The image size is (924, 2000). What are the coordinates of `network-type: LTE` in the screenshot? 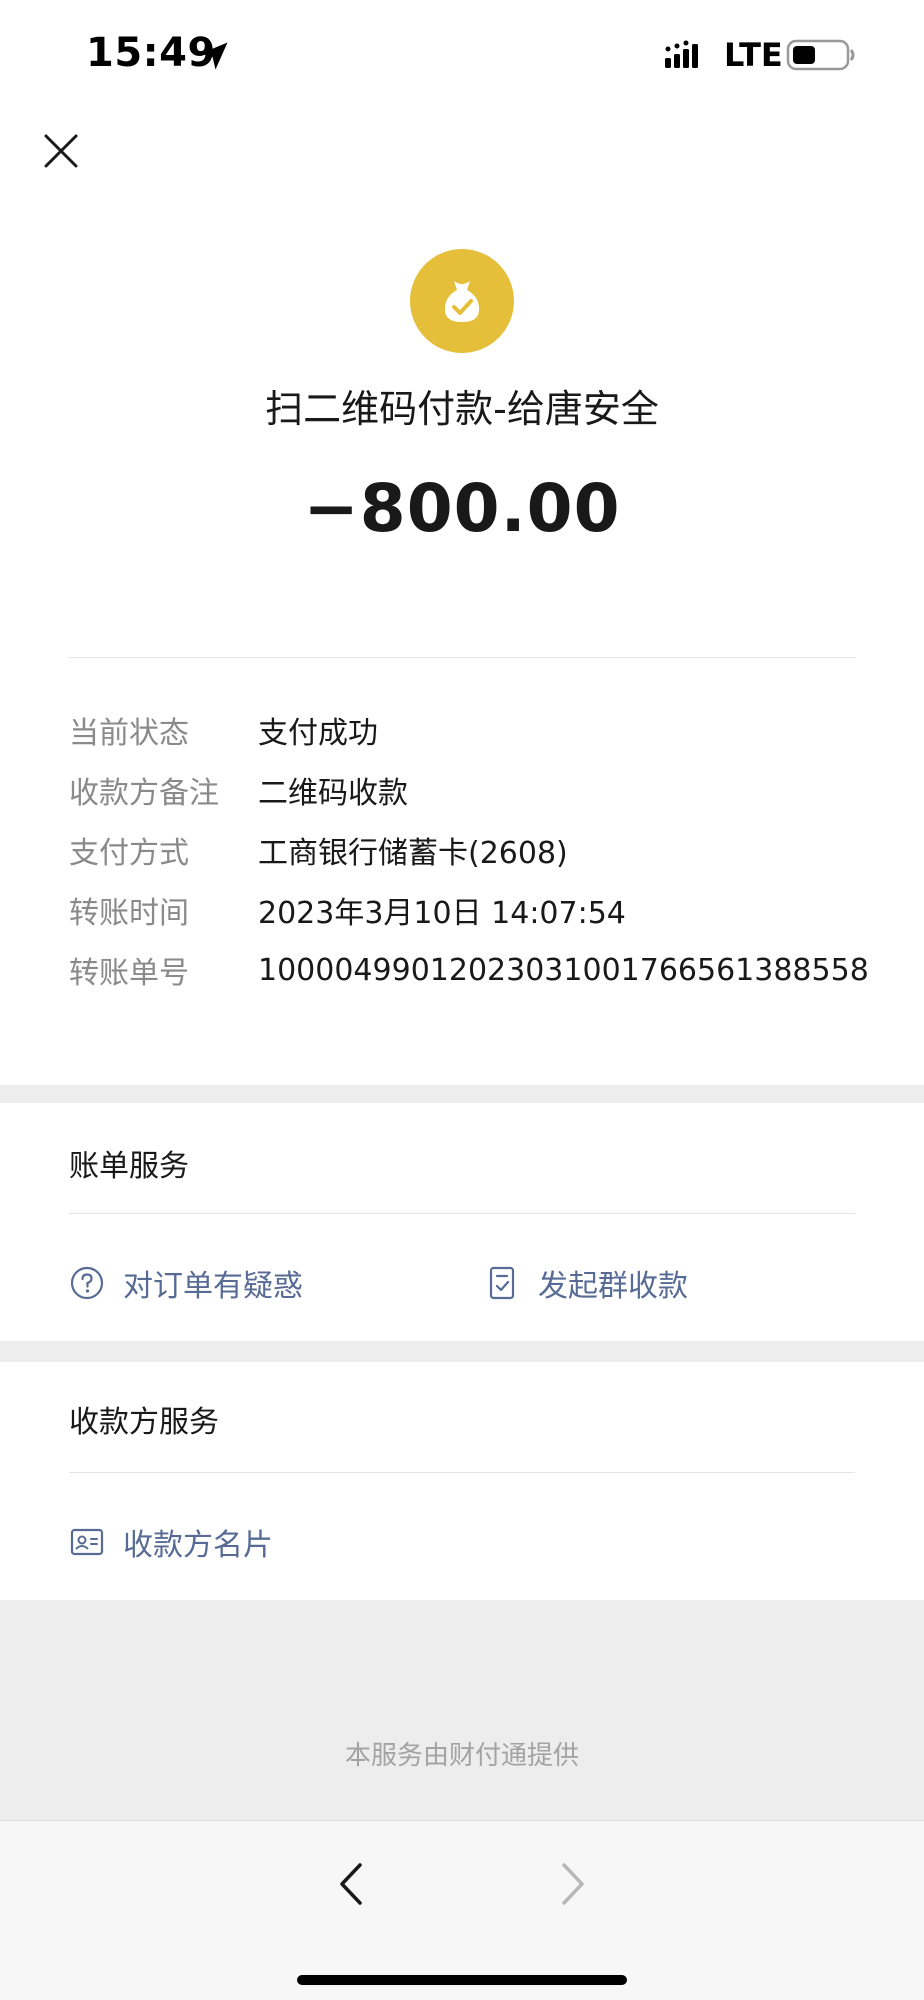 It's located at (753, 55).